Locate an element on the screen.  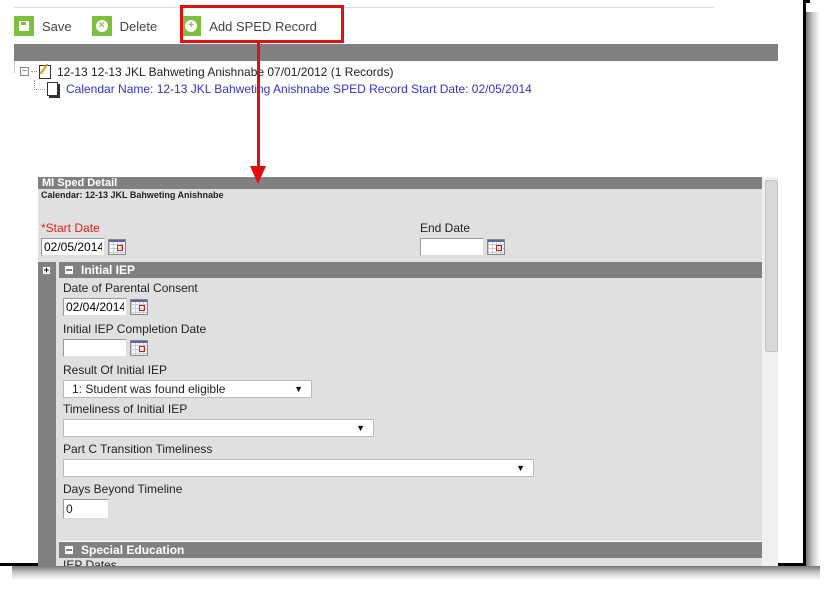
save-button: Save is located at coordinates (43, 26).